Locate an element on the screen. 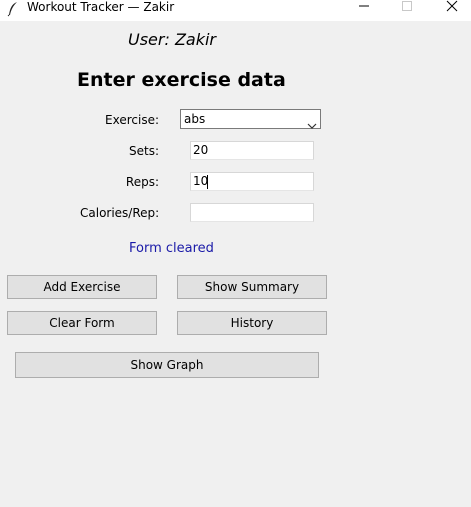 The image size is (471, 507). close-button is located at coordinates (451, 7).